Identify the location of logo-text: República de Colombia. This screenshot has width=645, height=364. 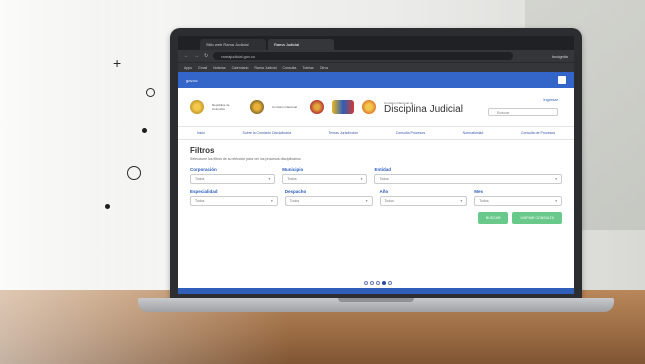
(221, 107).